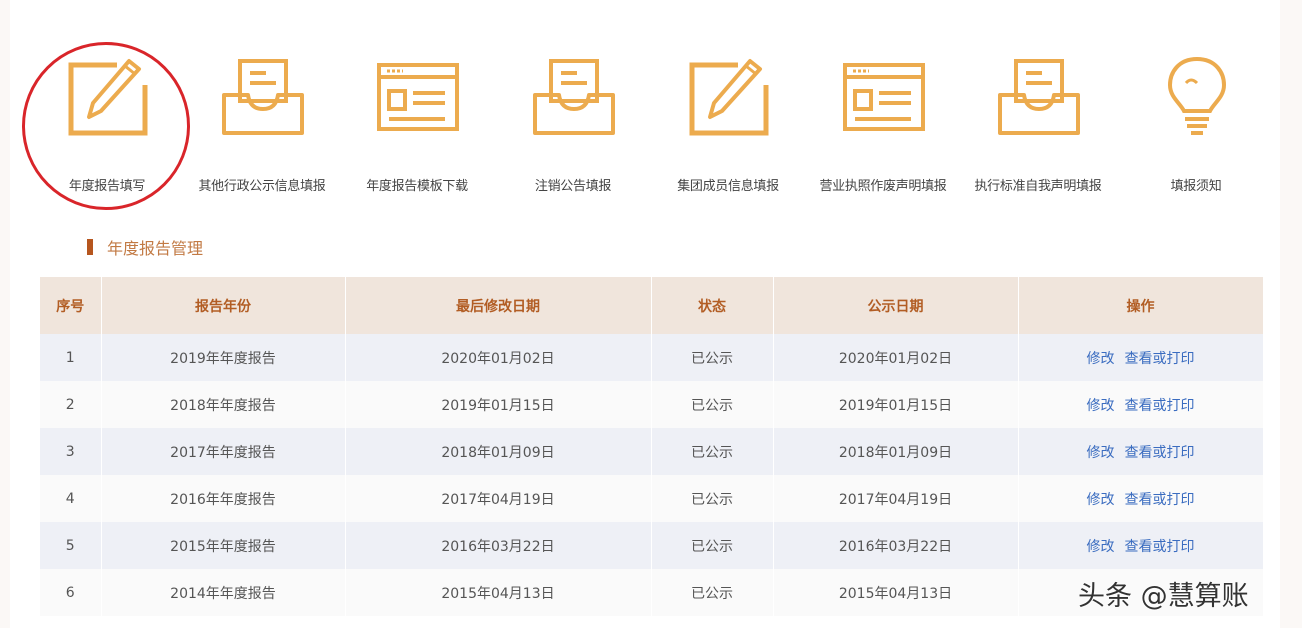 This screenshot has width=1302, height=628. What do you see at coordinates (1197, 95) in the screenshot?
I see `lightbulb-icon` at bounding box center [1197, 95].